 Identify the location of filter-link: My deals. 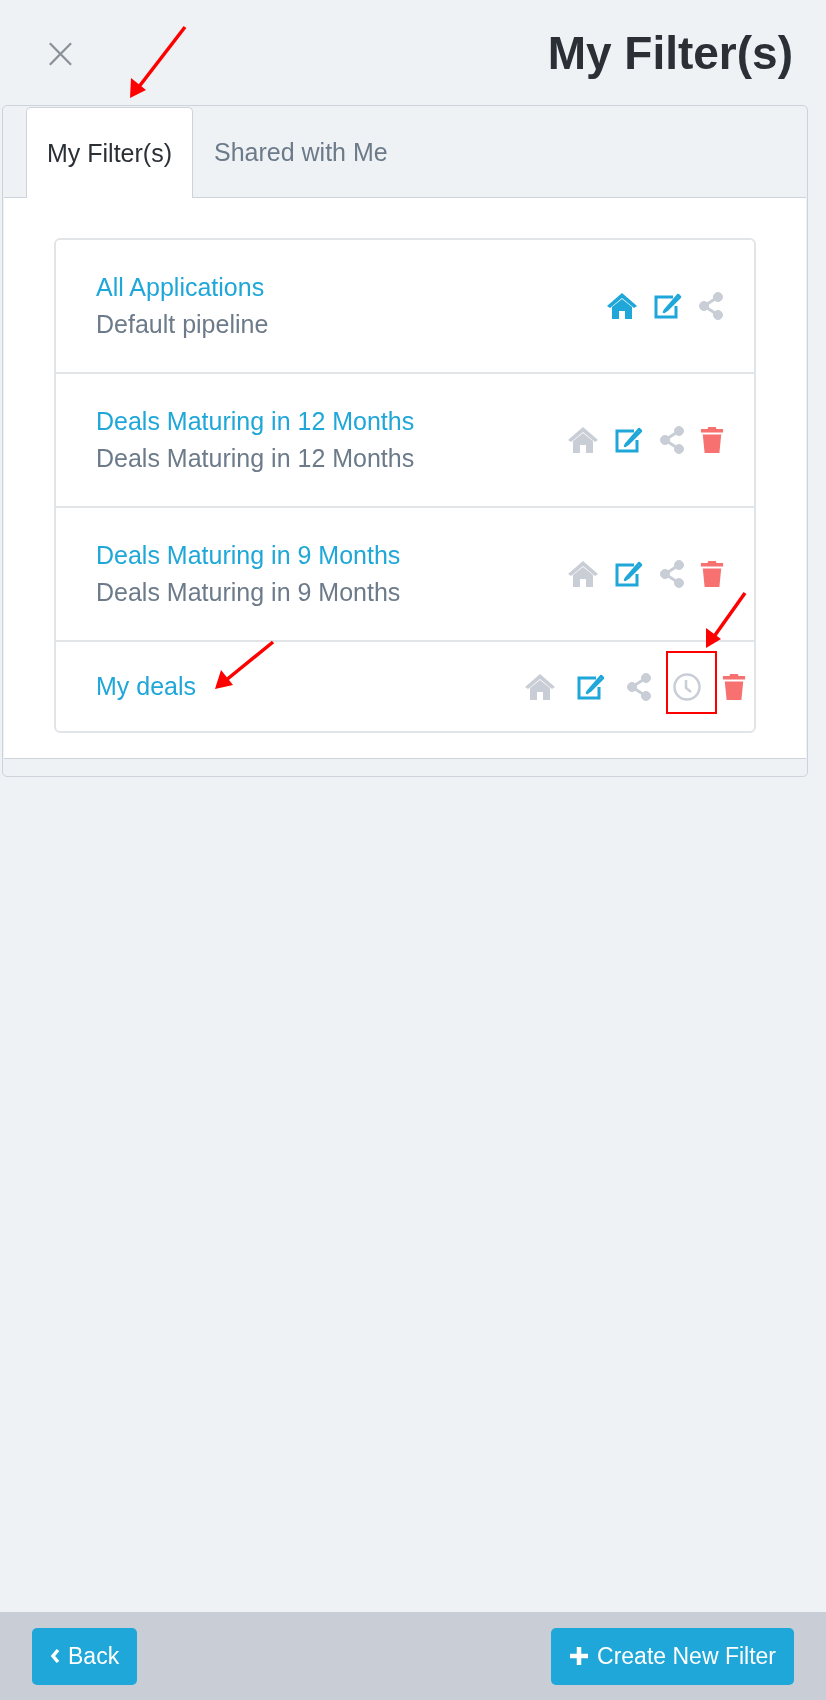
(146, 686).